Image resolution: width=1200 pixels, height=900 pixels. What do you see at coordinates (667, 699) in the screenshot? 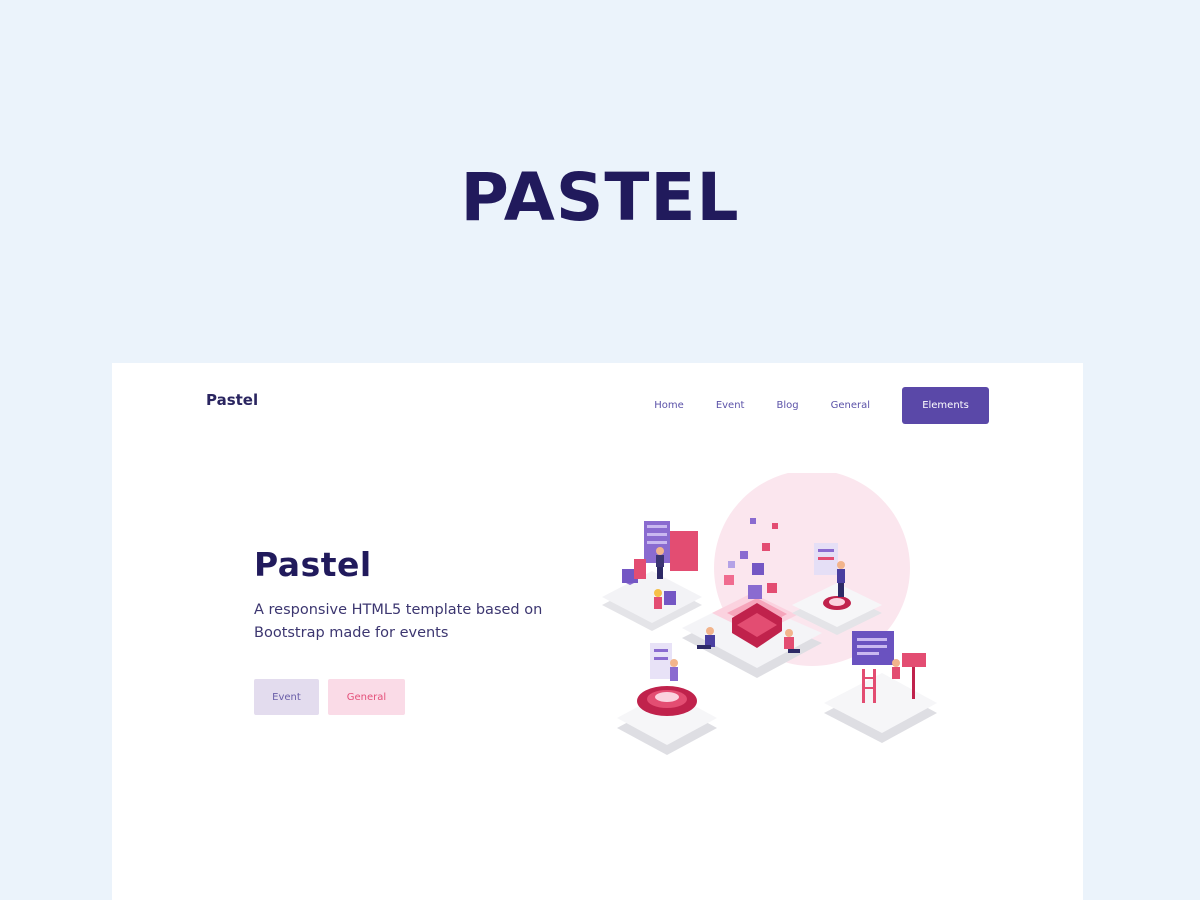
I see `bottom-left-platform` at bounding box center [667, 699].